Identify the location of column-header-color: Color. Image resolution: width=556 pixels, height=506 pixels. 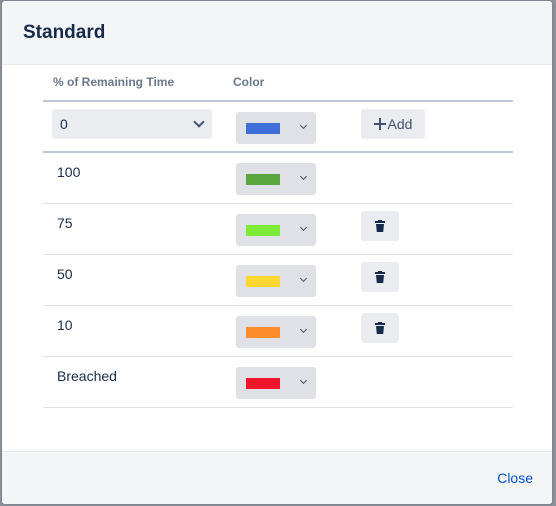
(249, 82).